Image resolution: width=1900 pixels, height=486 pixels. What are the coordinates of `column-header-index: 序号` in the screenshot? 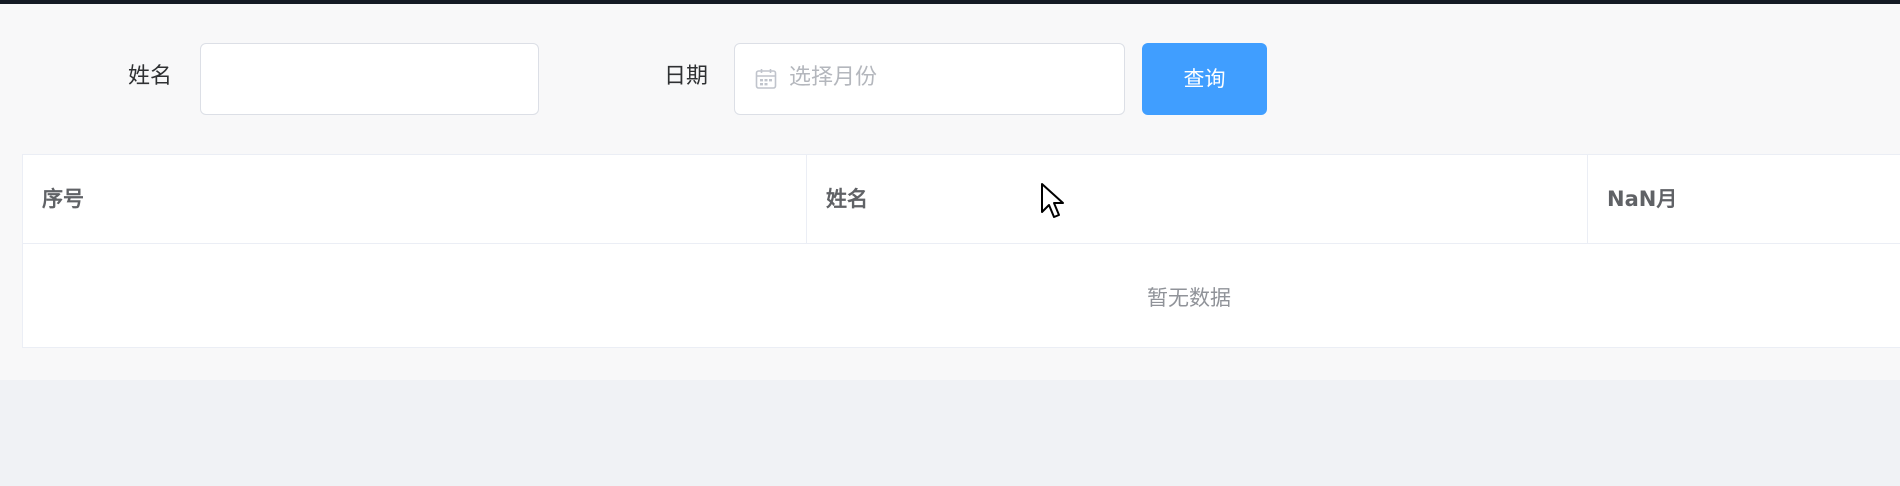 It's located at (415, 199).